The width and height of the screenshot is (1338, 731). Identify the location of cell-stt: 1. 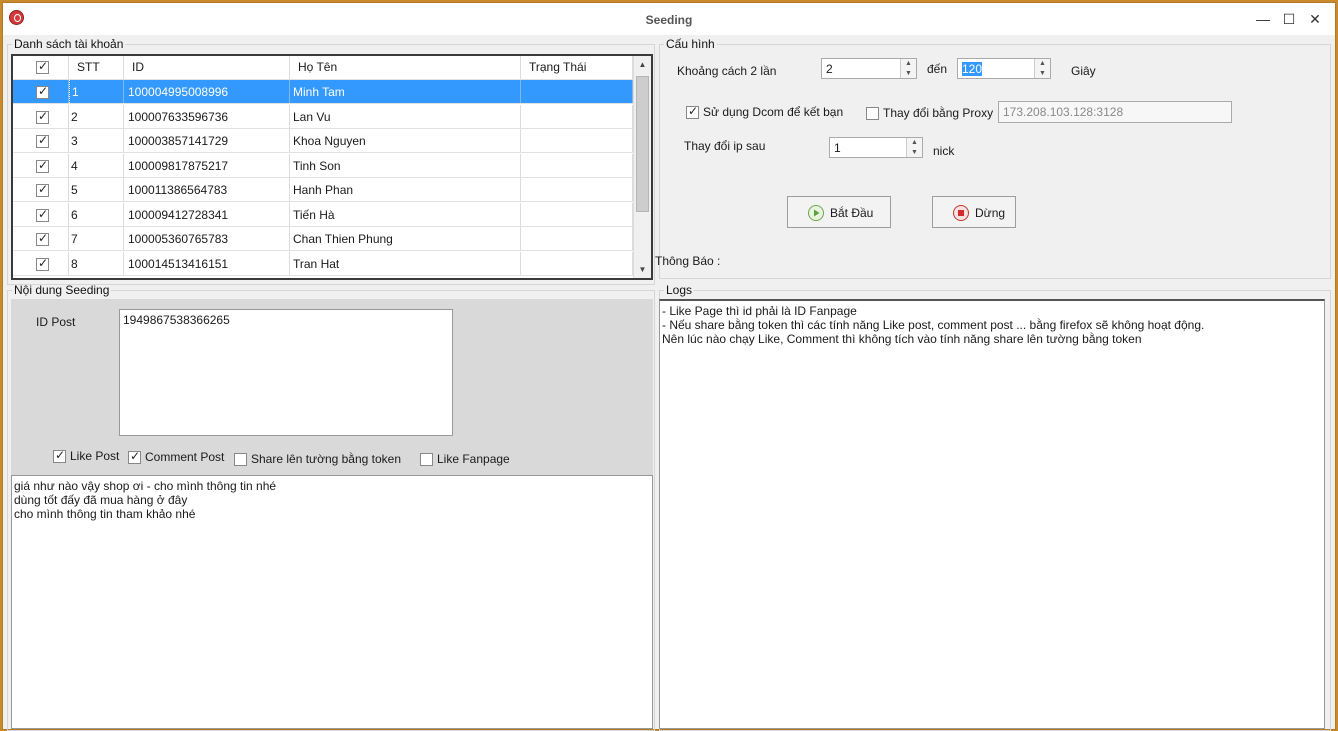
(96, 91).